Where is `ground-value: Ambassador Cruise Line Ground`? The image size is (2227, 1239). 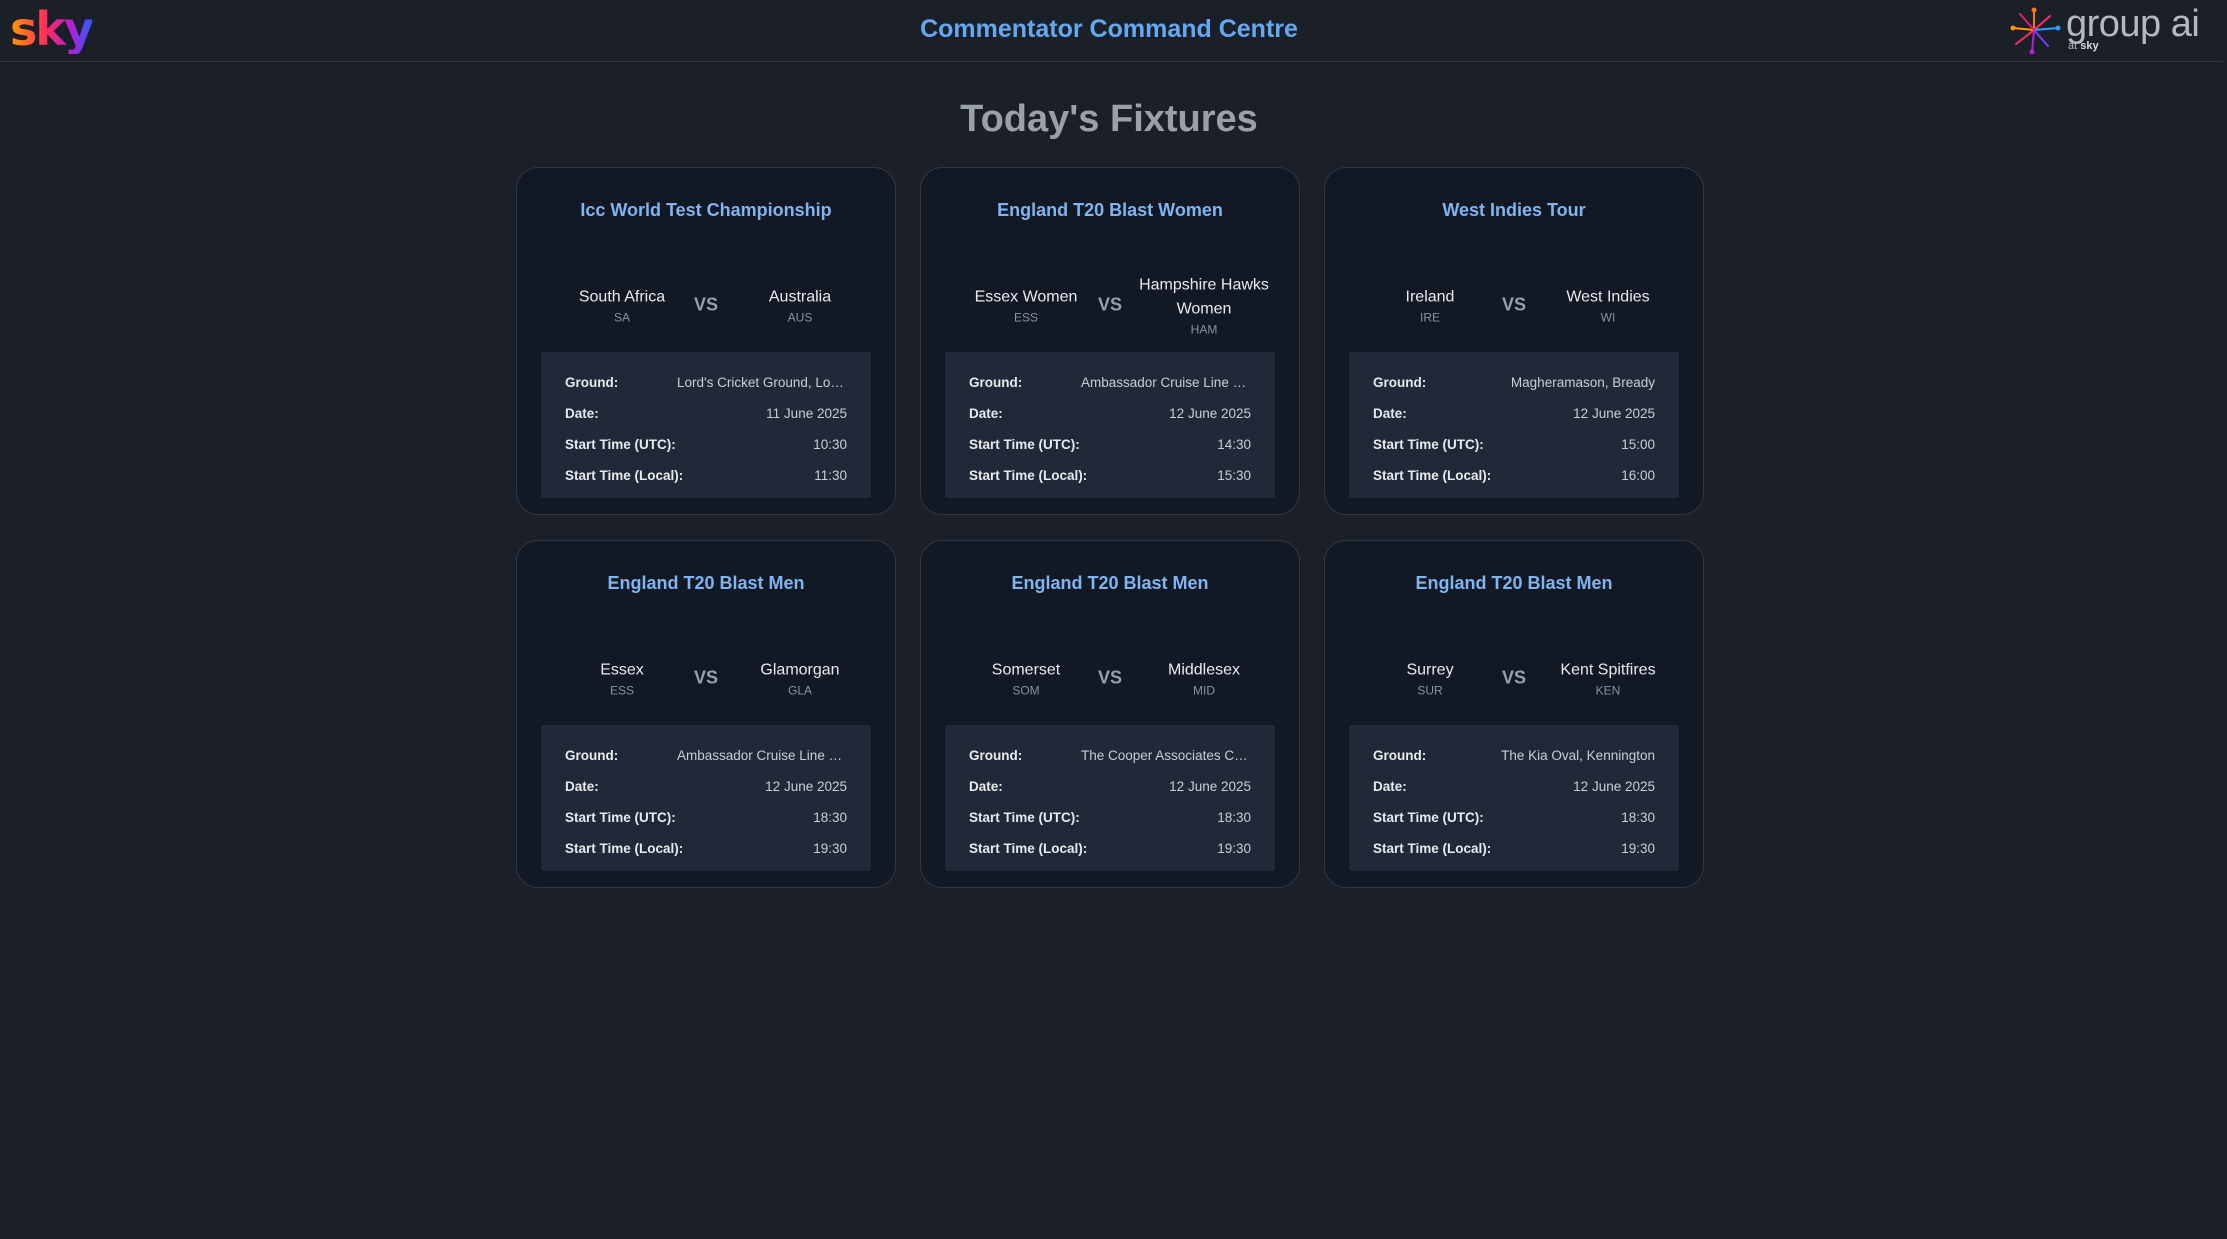 ground-value: Ambassador Cruise Line Ground is located at coordinates (762, 755).